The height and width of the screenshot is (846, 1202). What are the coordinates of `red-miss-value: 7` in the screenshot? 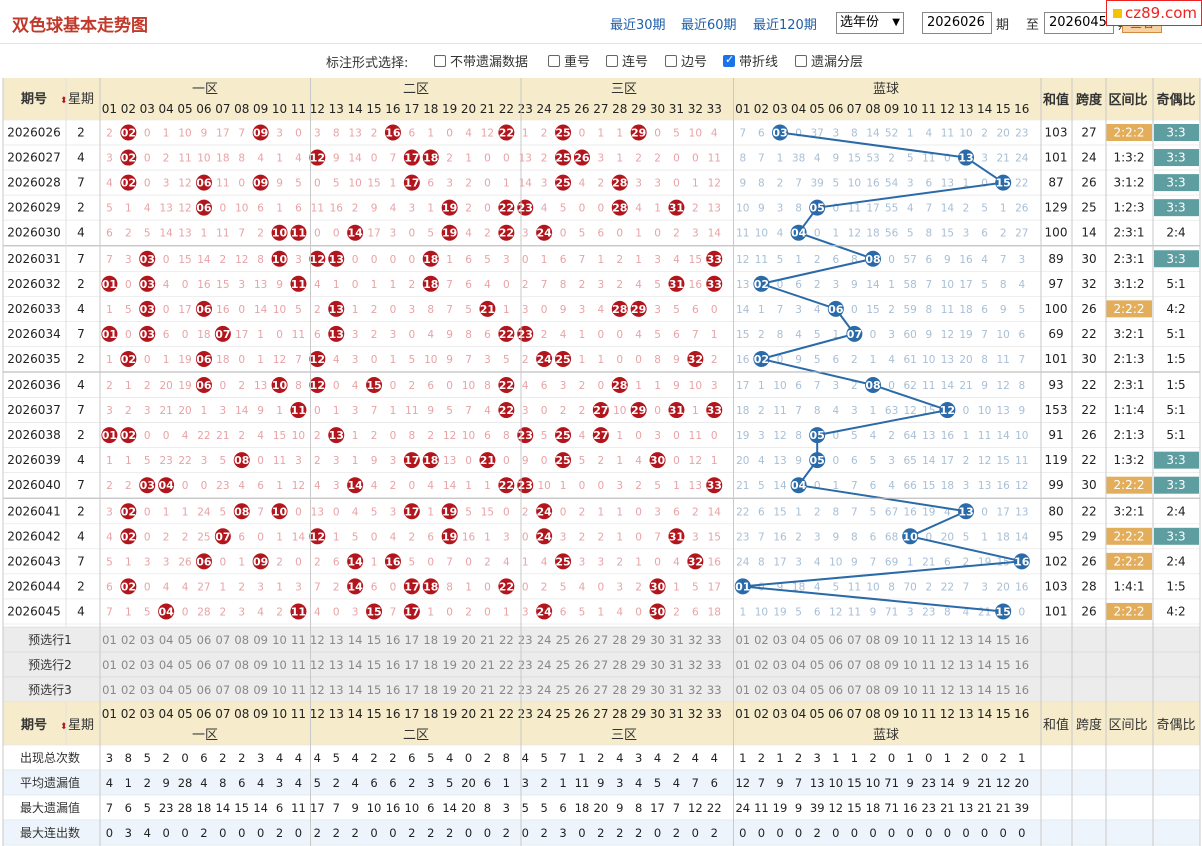 It's located at (393, 159).